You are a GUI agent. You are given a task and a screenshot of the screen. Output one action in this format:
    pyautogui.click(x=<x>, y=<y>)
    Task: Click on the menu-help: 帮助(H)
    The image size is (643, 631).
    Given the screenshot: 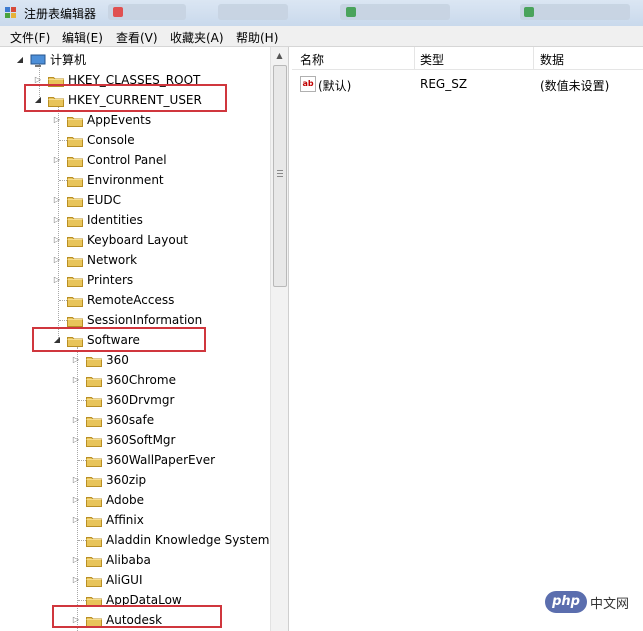 What is the action you would take?
    pyautogui.click(x=257, y=37)
    